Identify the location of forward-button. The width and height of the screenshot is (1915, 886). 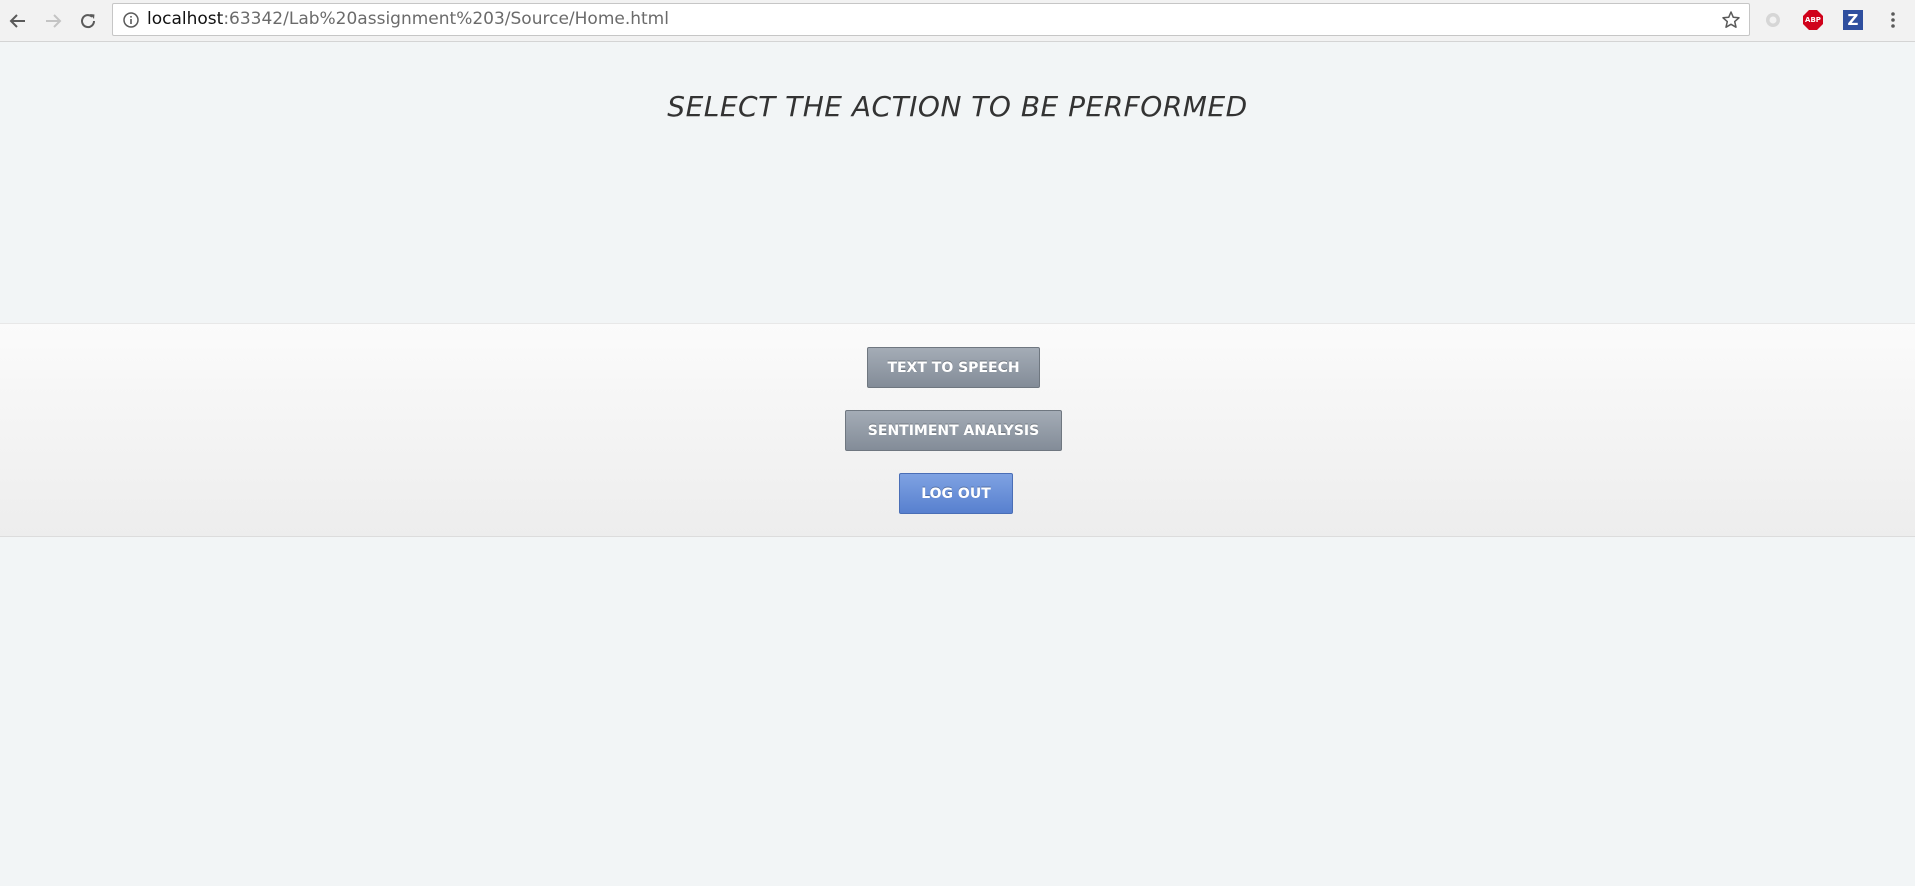
(53, 21).